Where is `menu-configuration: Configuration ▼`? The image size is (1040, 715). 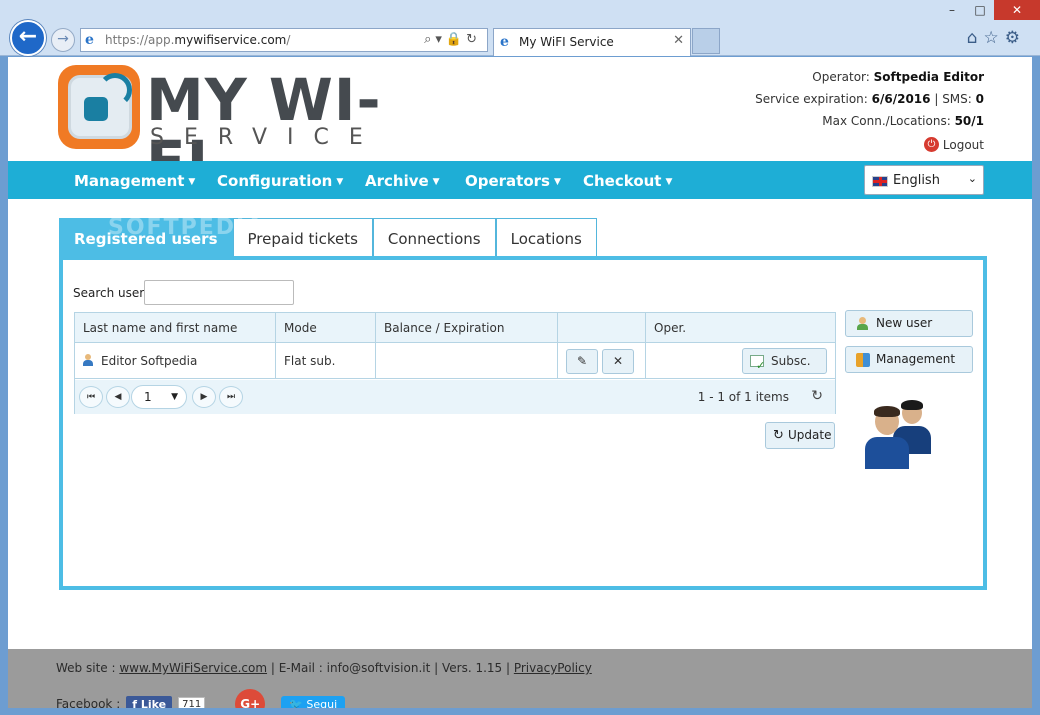
menu-configuration: Configuration ▼ is located at coordinates (280, 181).